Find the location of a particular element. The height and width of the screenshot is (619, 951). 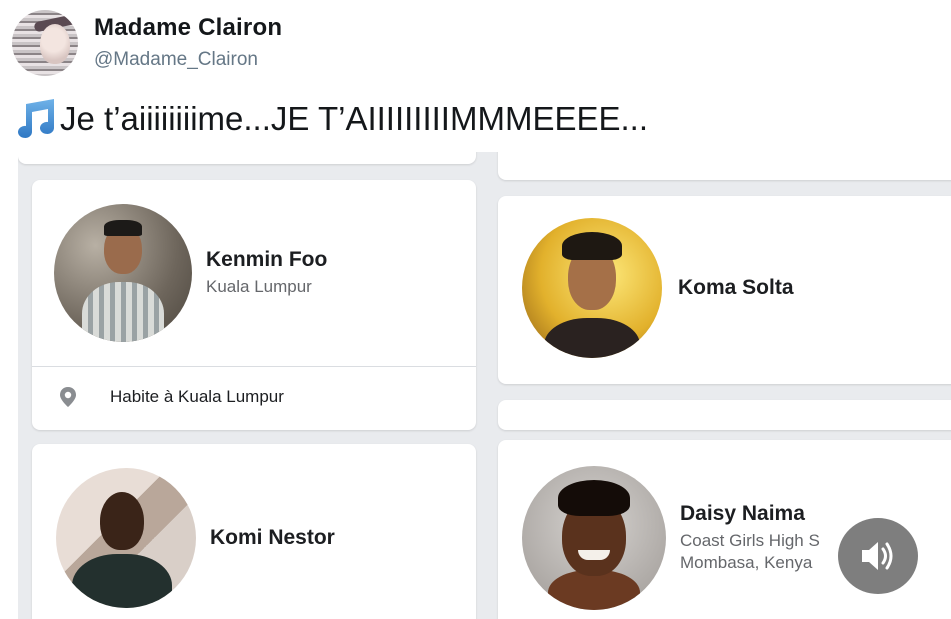

profile-name: Koma Solta is located at coordinates (736, 288).